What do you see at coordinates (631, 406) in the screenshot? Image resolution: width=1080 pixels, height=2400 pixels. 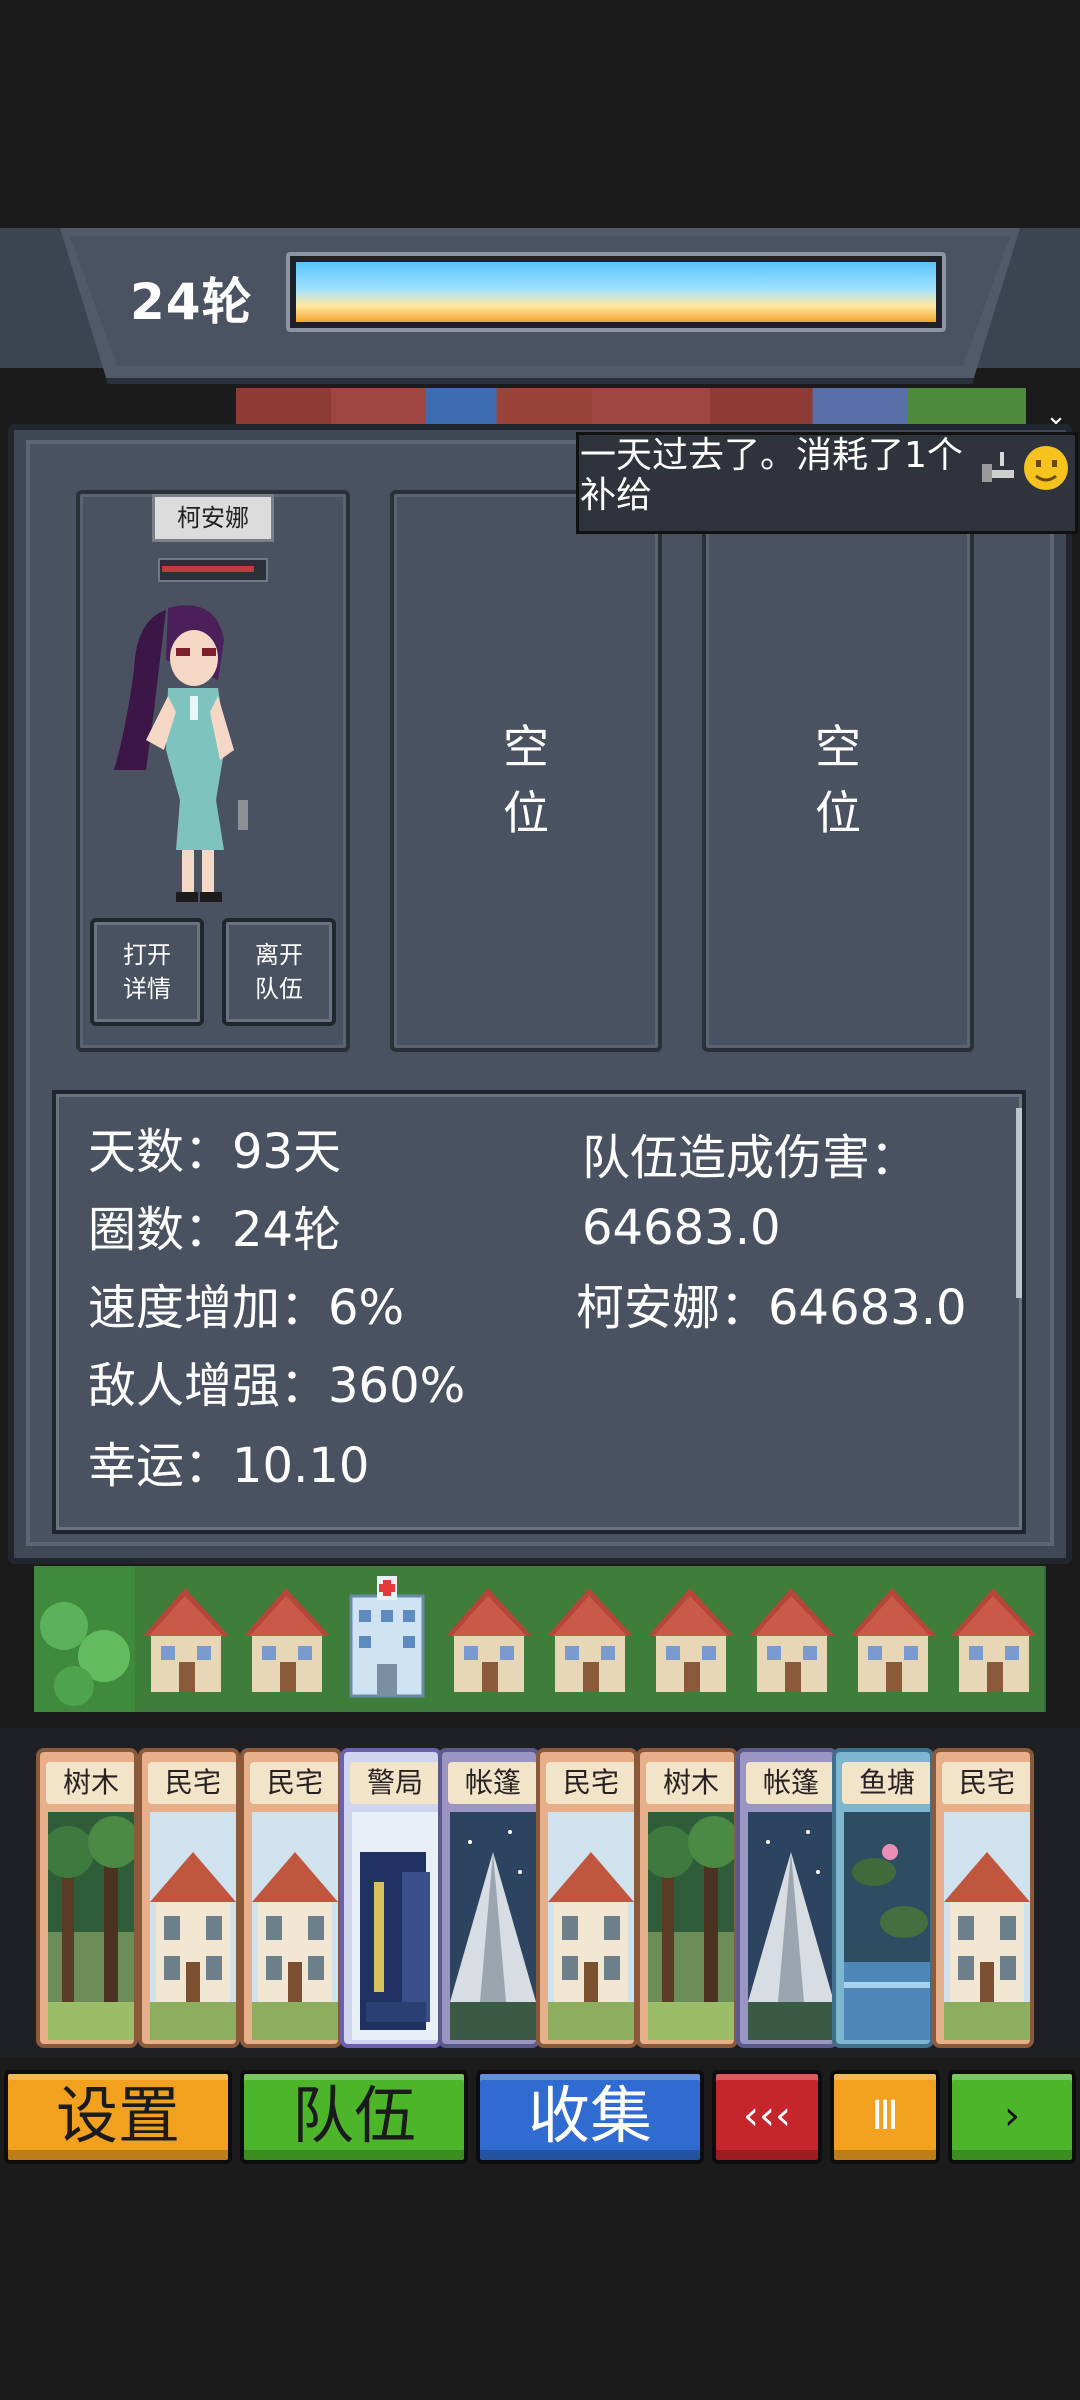 I see `loop-map-preview` at bounding box center [631, 406].